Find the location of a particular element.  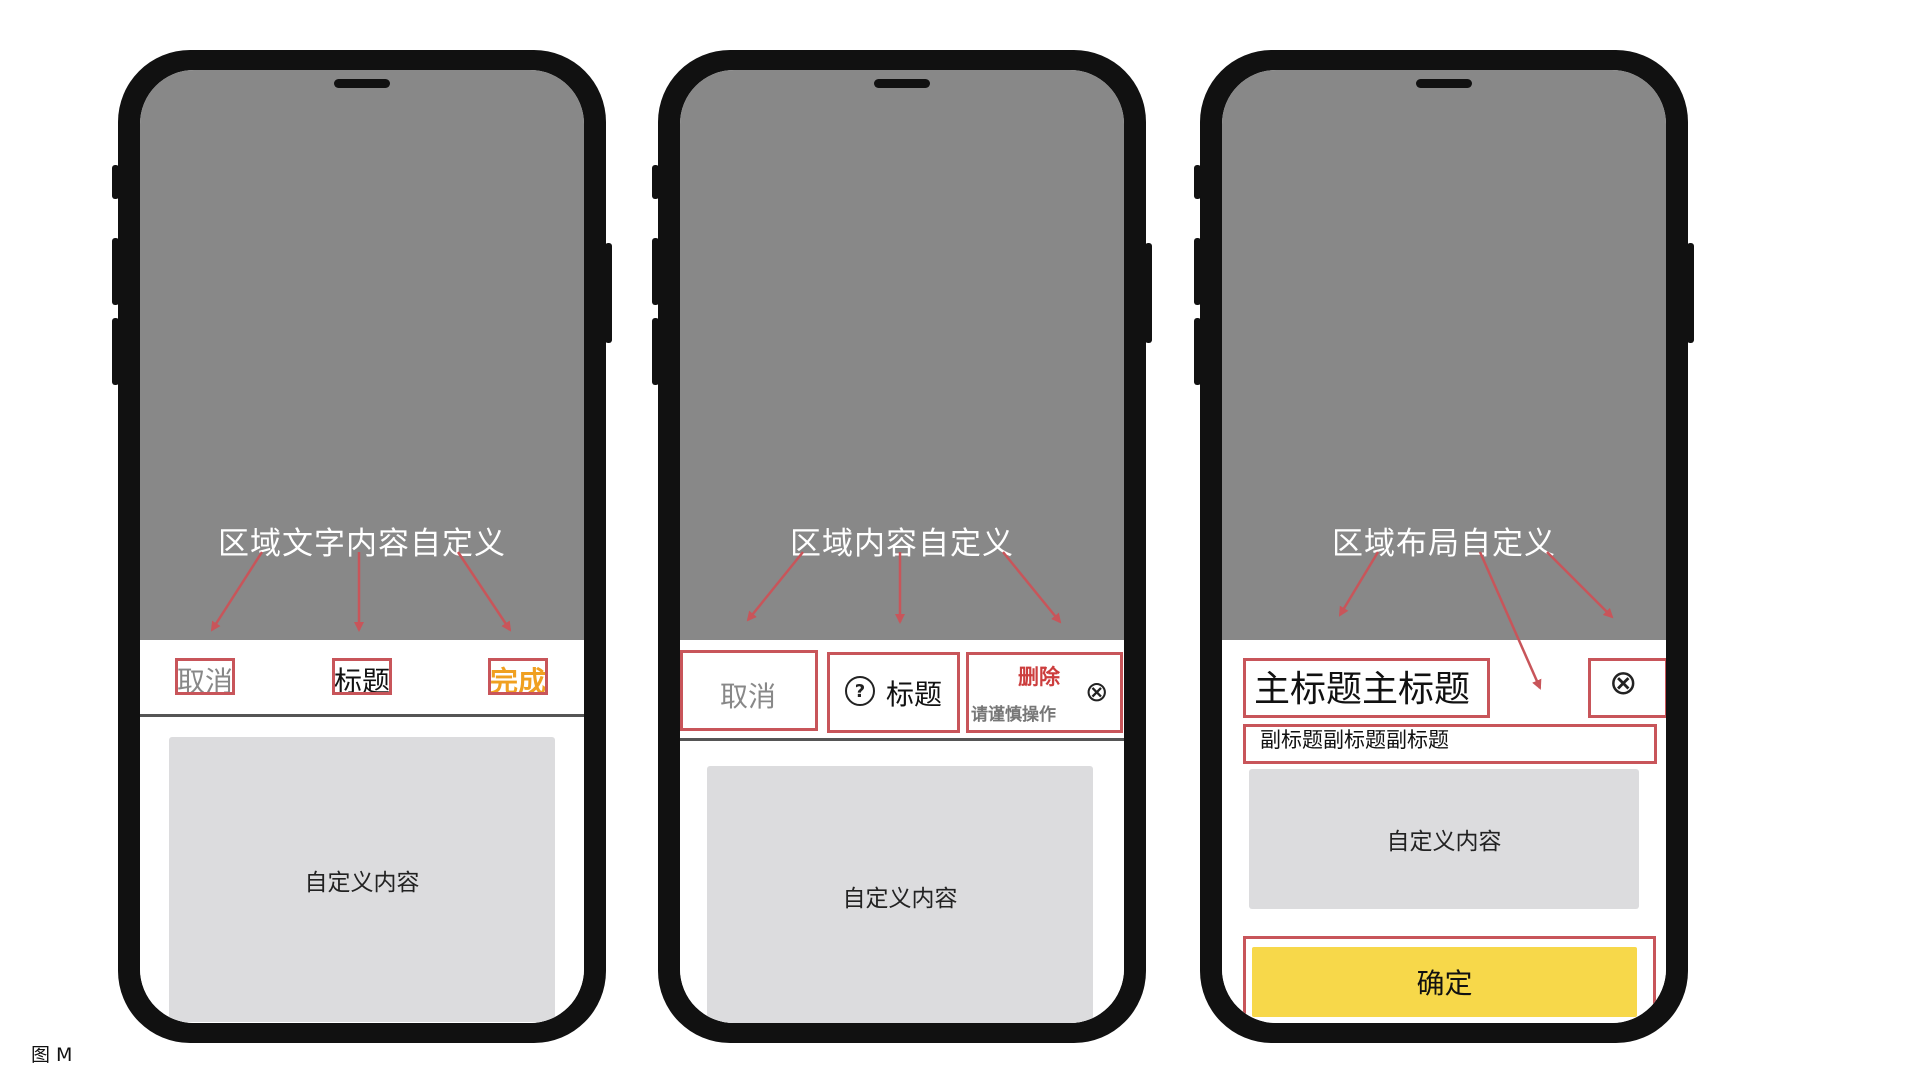

annotation-box-action is located at coordinates (1044, 692).